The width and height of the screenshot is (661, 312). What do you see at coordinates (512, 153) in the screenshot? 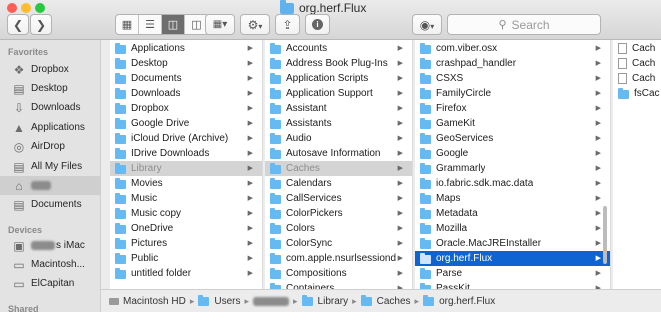
I see `folder-row-google: Google ▶` at bounding box center [512, 153].